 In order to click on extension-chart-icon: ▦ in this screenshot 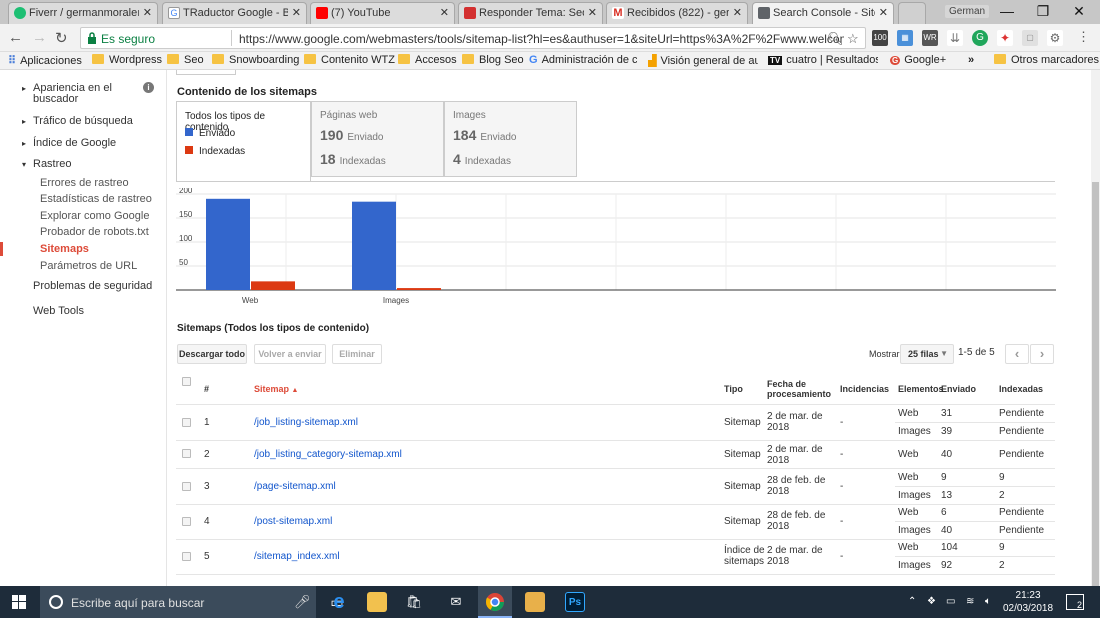, I will do `click(905, 38)`.